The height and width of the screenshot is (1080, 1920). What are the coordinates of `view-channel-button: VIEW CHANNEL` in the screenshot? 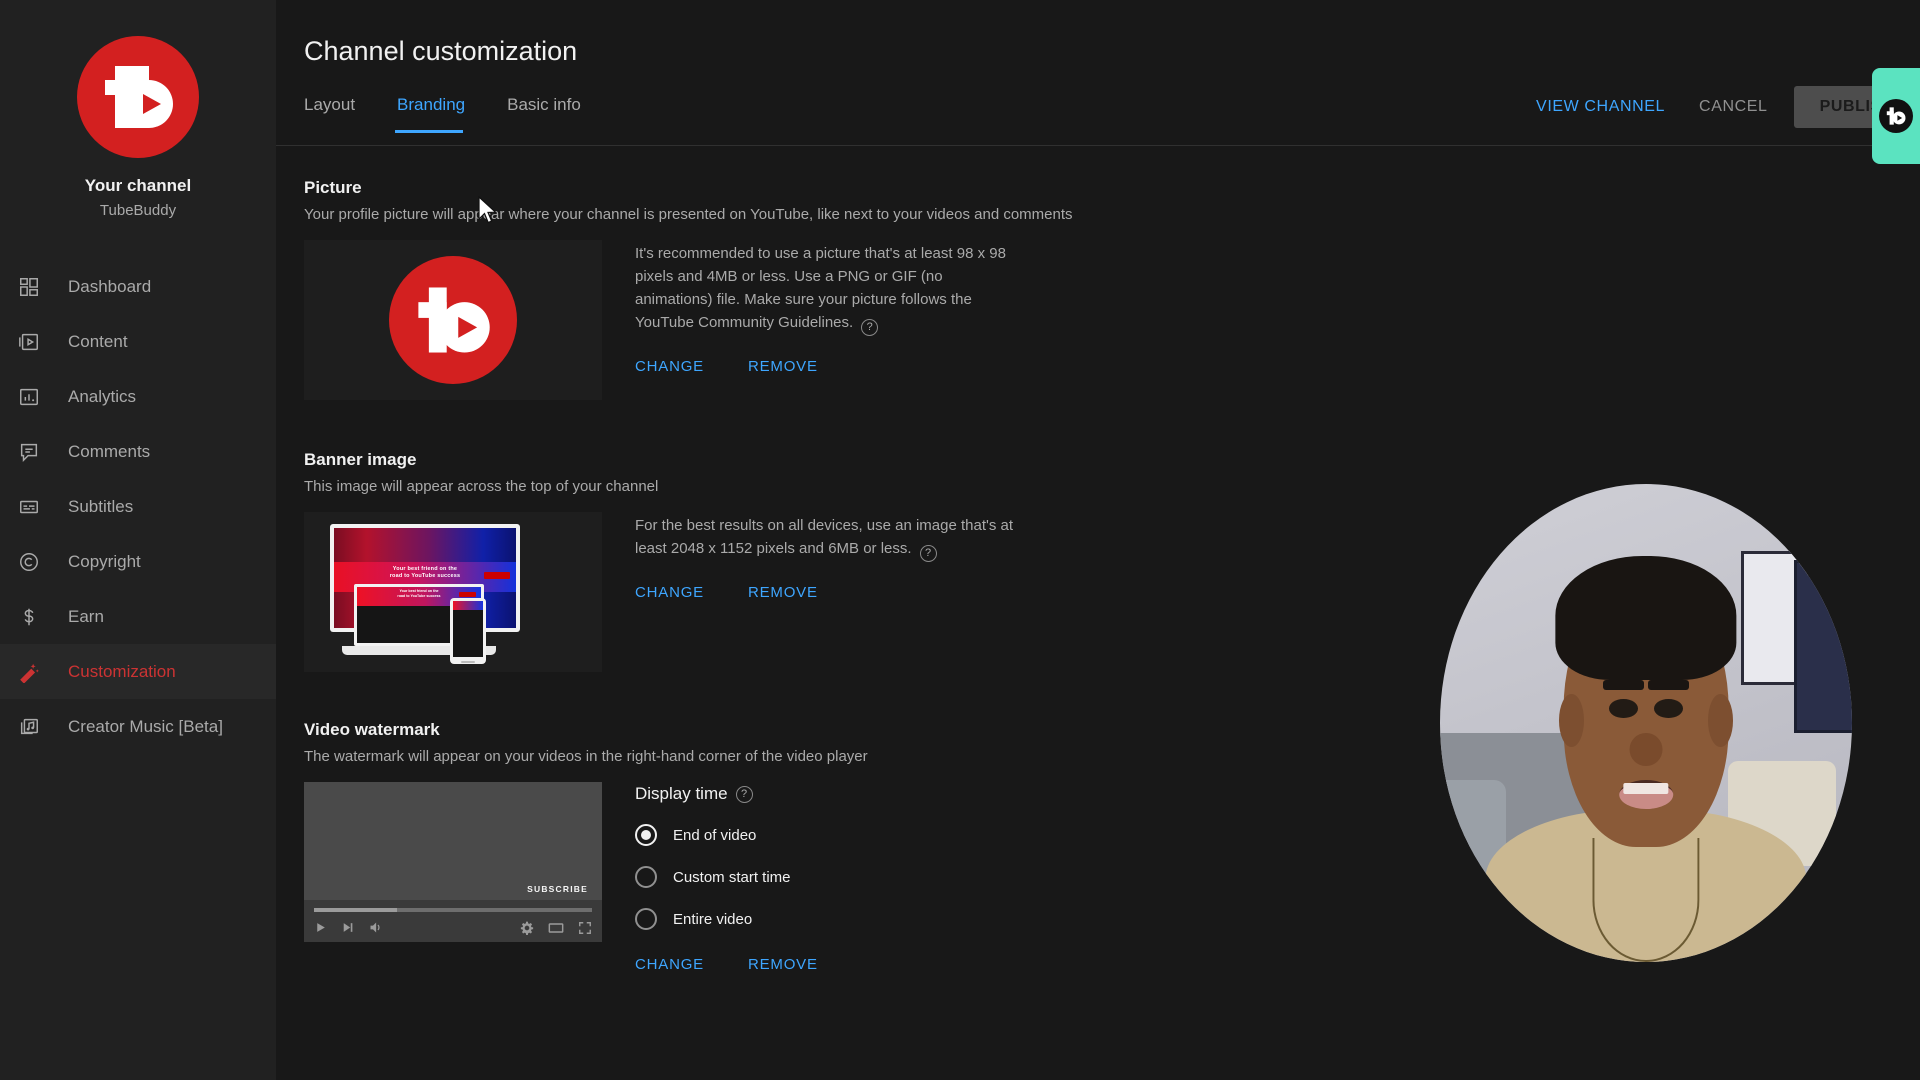 It's located at (1600, 107).